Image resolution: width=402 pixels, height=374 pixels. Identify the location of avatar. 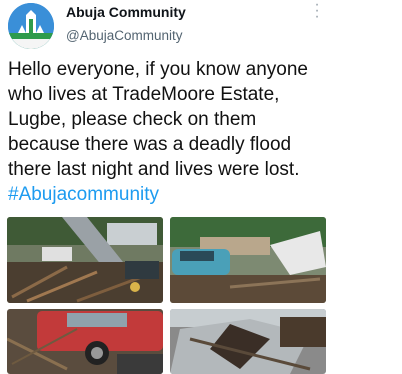
(31, 26).